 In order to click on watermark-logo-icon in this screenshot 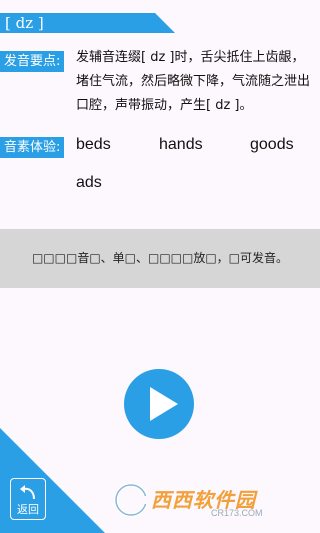, I will do `click(132, 500)`.